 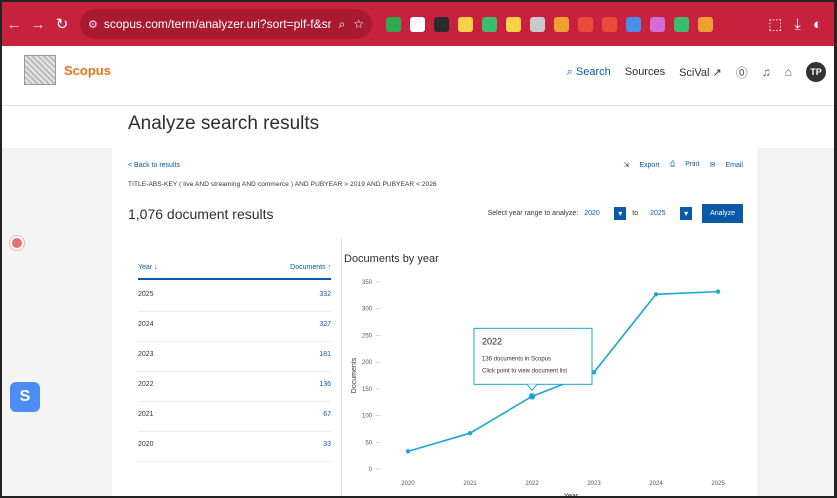 I want to click on table-row: 2024 327, so click(x=234, y=327).